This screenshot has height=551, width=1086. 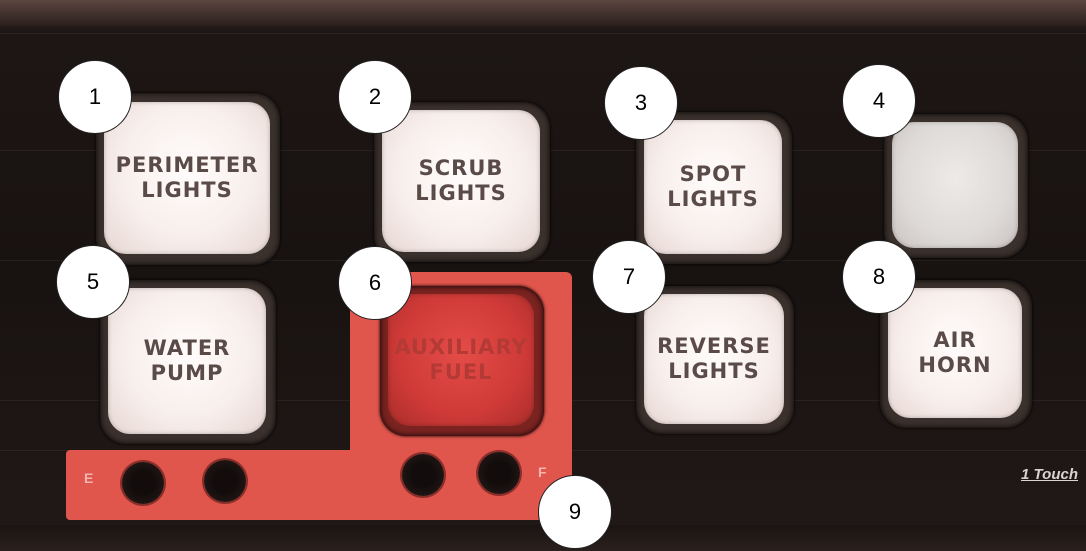 What do you see at coordinates (543, 33) in the screenshot?
I see `scan-line` at bounding box center [543, 33].